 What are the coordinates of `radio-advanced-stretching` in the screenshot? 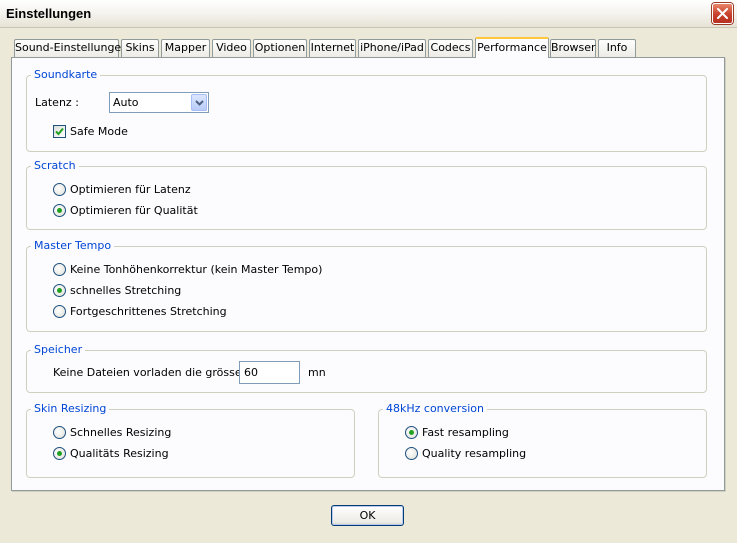 It's located at (59, 311).